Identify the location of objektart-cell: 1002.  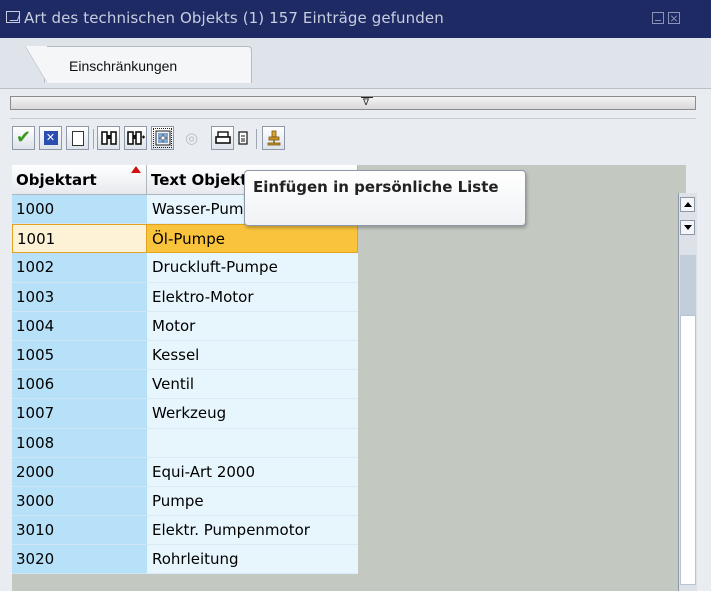
(79, 268).